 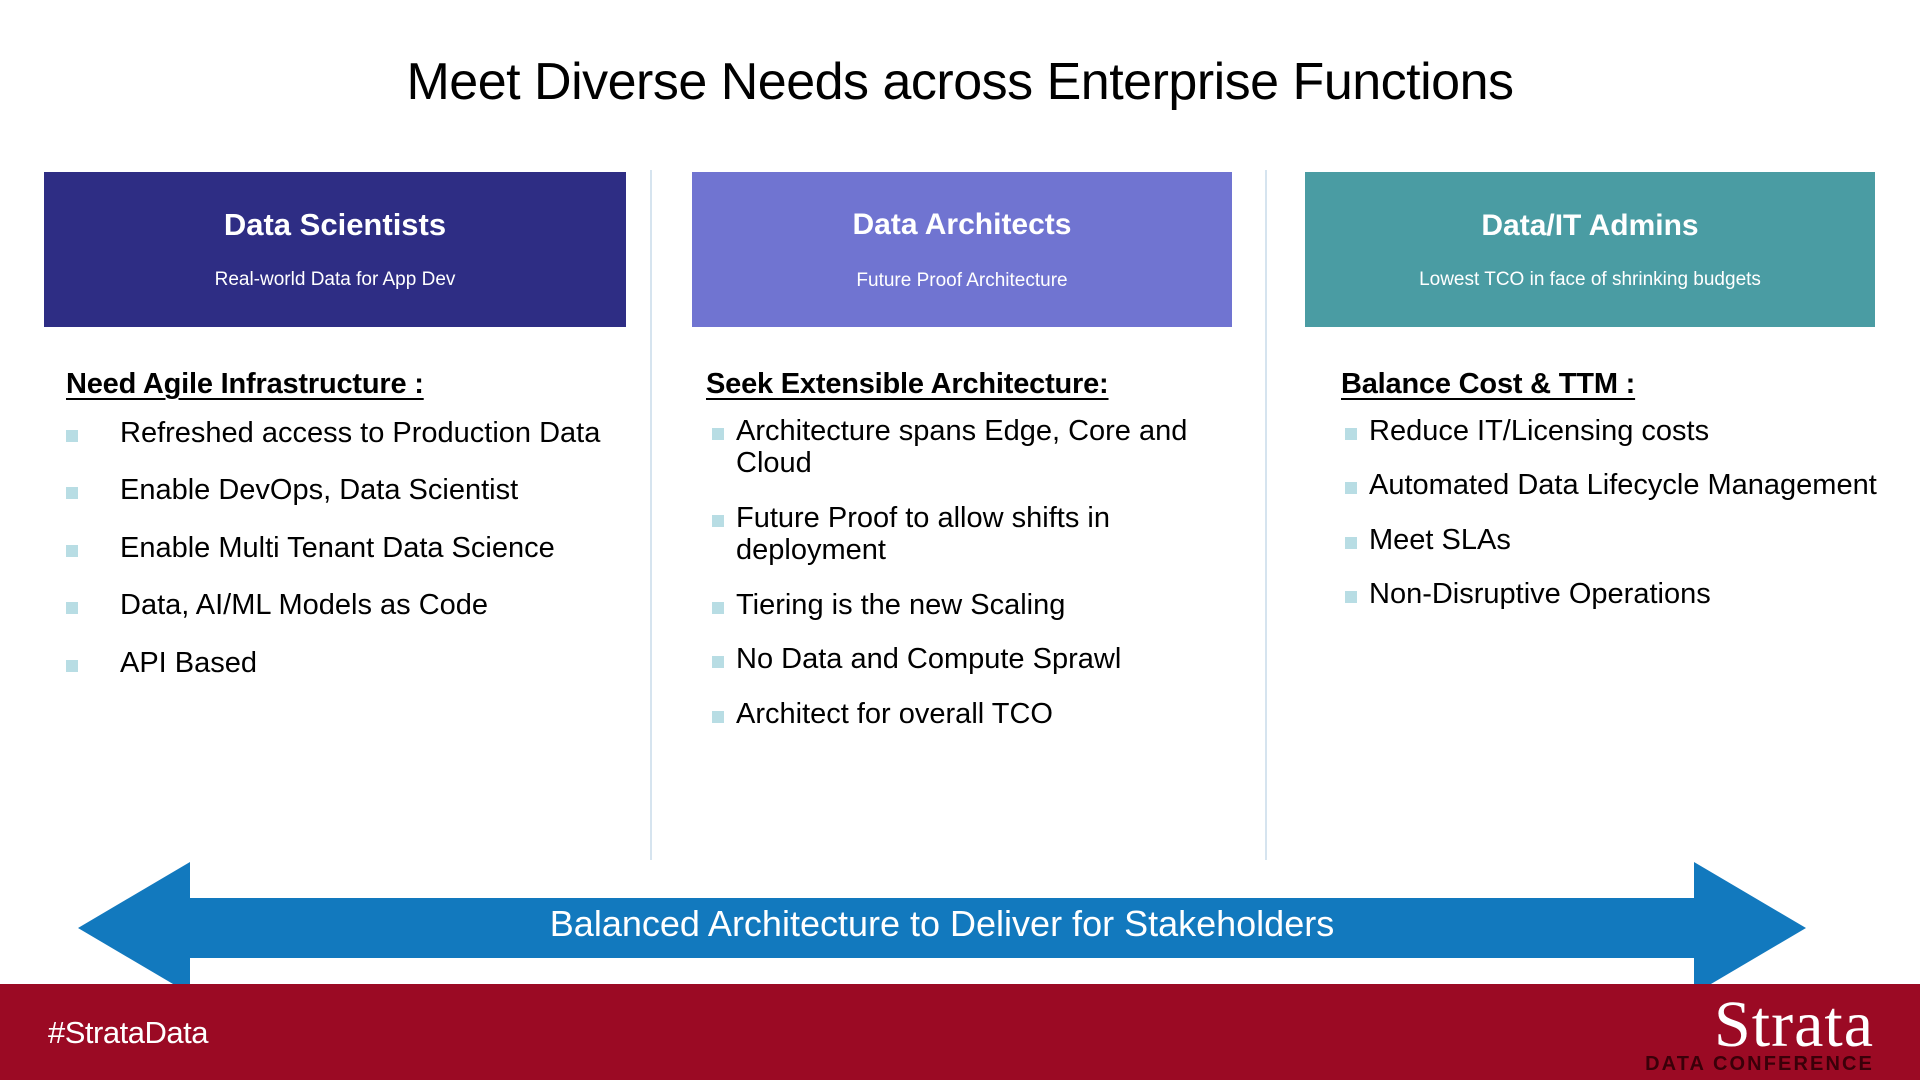 I want to click on list-item-label: Data, AI/ML Models as Code, so click(x=304, y=605).